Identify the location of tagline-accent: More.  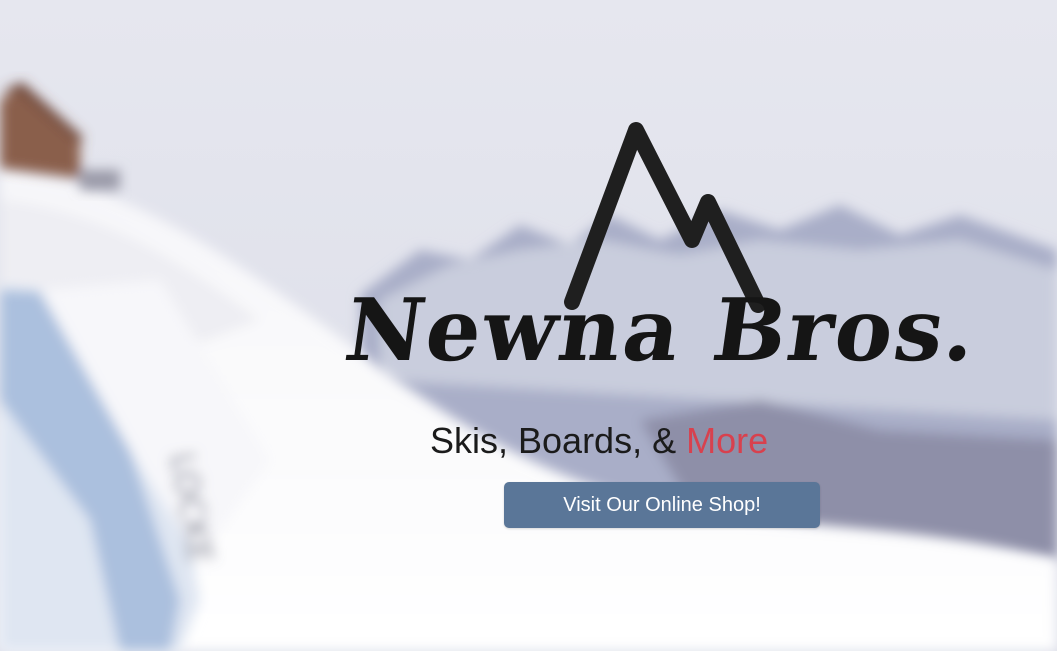
(727, 440).